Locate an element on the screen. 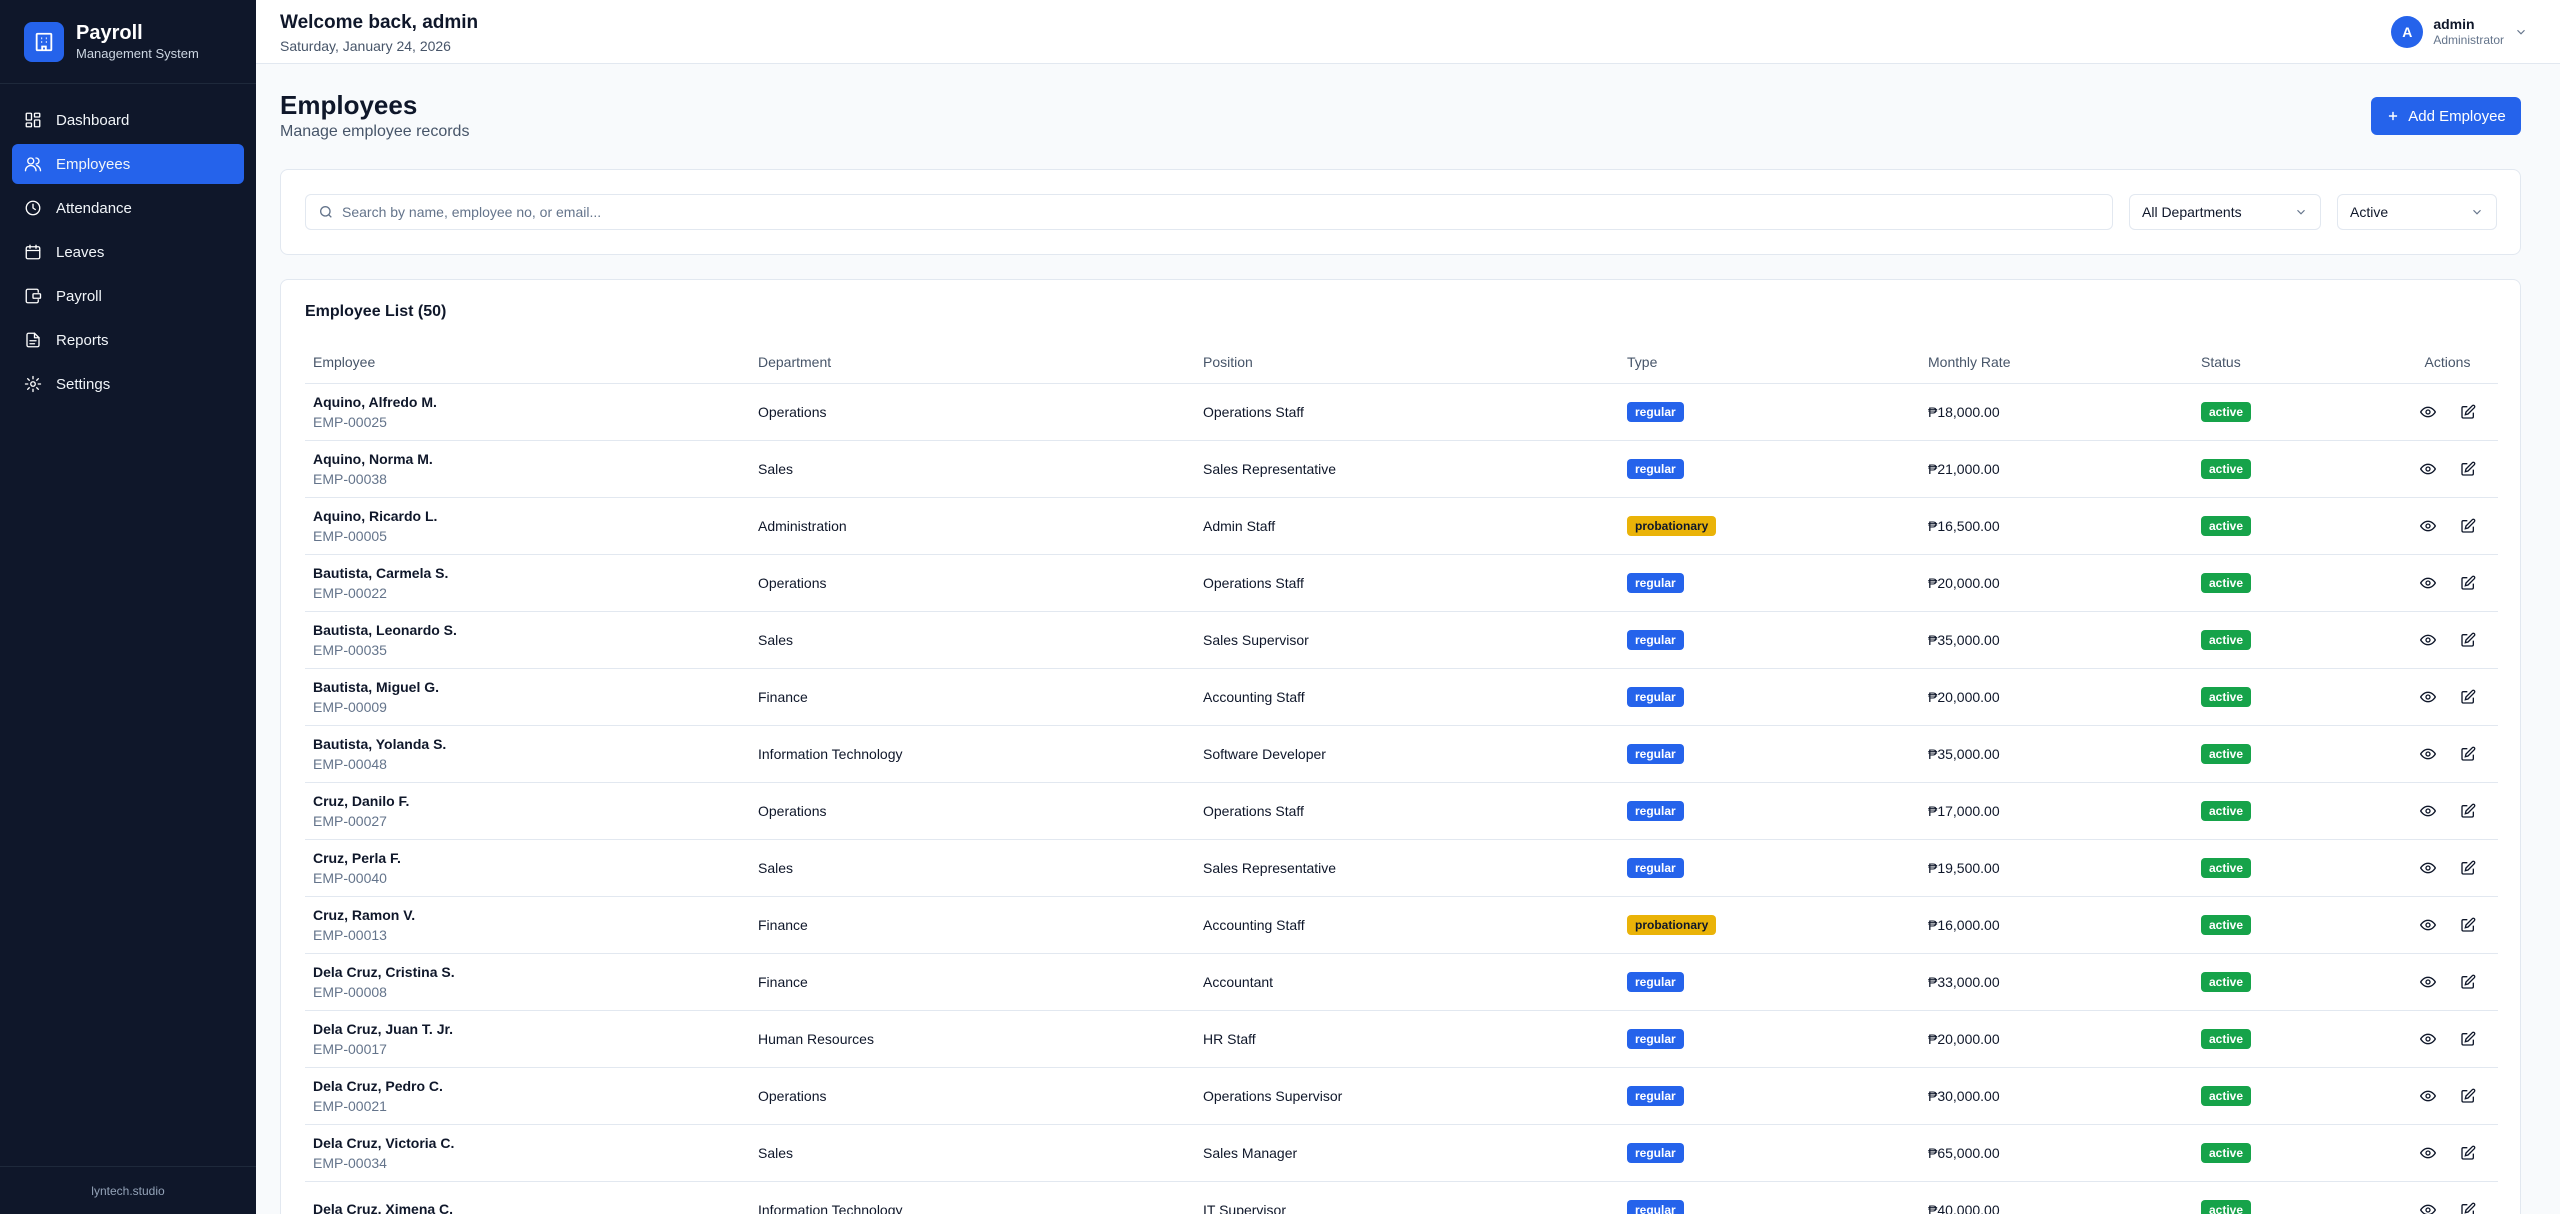  department-select: All Departments is located at coordinates (2225, 212).